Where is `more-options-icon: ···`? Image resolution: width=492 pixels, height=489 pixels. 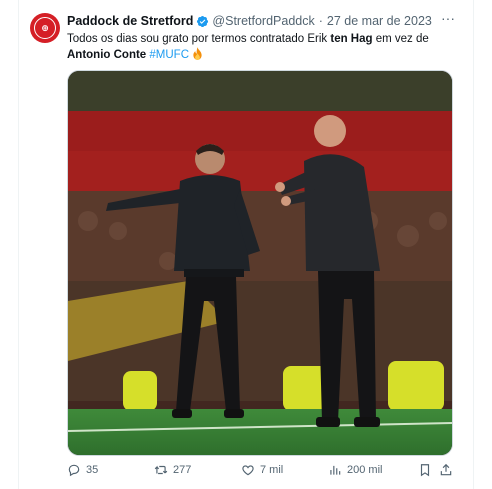 more-options-icon: ··· is located at coordinates (448, 19).